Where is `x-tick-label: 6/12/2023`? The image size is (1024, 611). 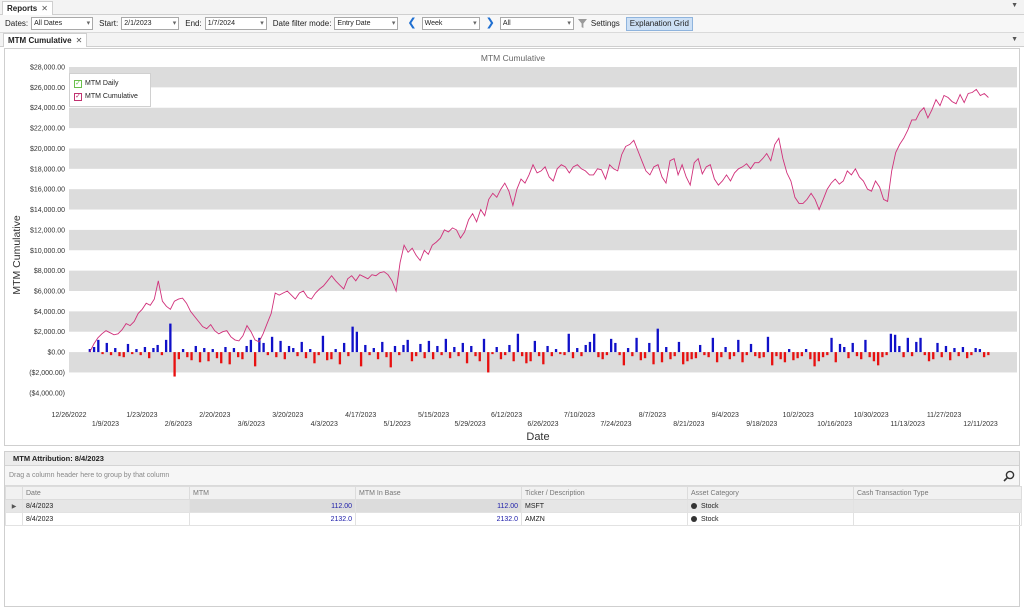
x-tick-label: 6/12/2023 is located at coordinates (506, 415).